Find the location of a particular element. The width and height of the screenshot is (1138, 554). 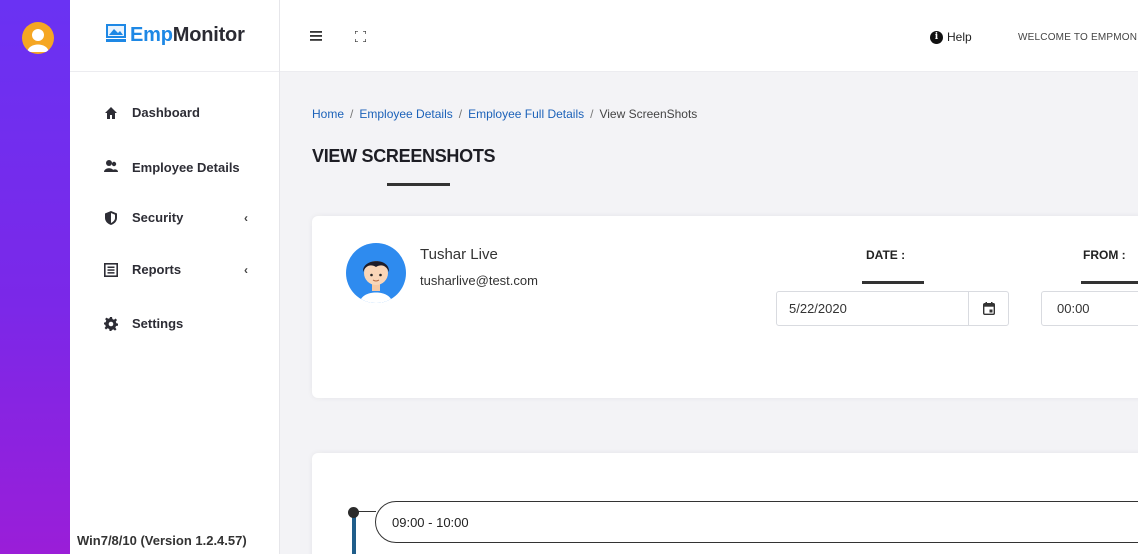

sidebar-item-security: Security ‹ is located at coordinates (176, 217).